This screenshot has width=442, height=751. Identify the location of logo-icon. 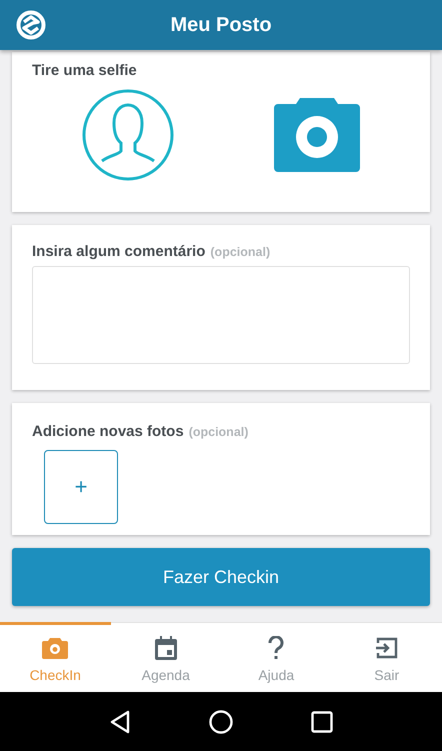
(31, 25).